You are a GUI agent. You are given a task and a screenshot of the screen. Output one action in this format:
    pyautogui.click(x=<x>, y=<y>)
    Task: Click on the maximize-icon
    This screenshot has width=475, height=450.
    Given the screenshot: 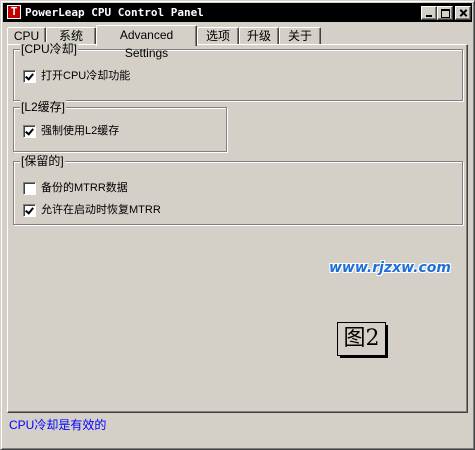 What is the action you would take?
    pyautogui.click(x=445, y=13)
    